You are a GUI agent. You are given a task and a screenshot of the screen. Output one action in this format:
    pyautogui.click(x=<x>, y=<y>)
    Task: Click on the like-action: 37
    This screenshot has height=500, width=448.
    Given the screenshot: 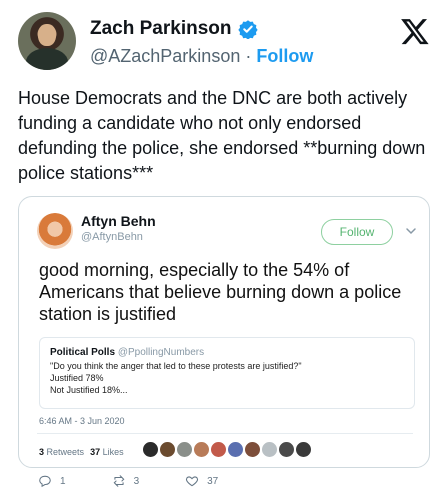 What is the action you would take?
    pyautogui.click(x=201, y=481)
    